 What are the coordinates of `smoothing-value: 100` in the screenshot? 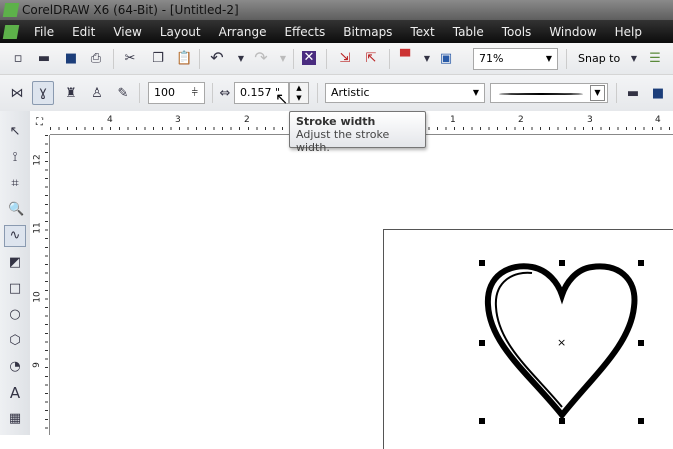 It's located at (164, 92).